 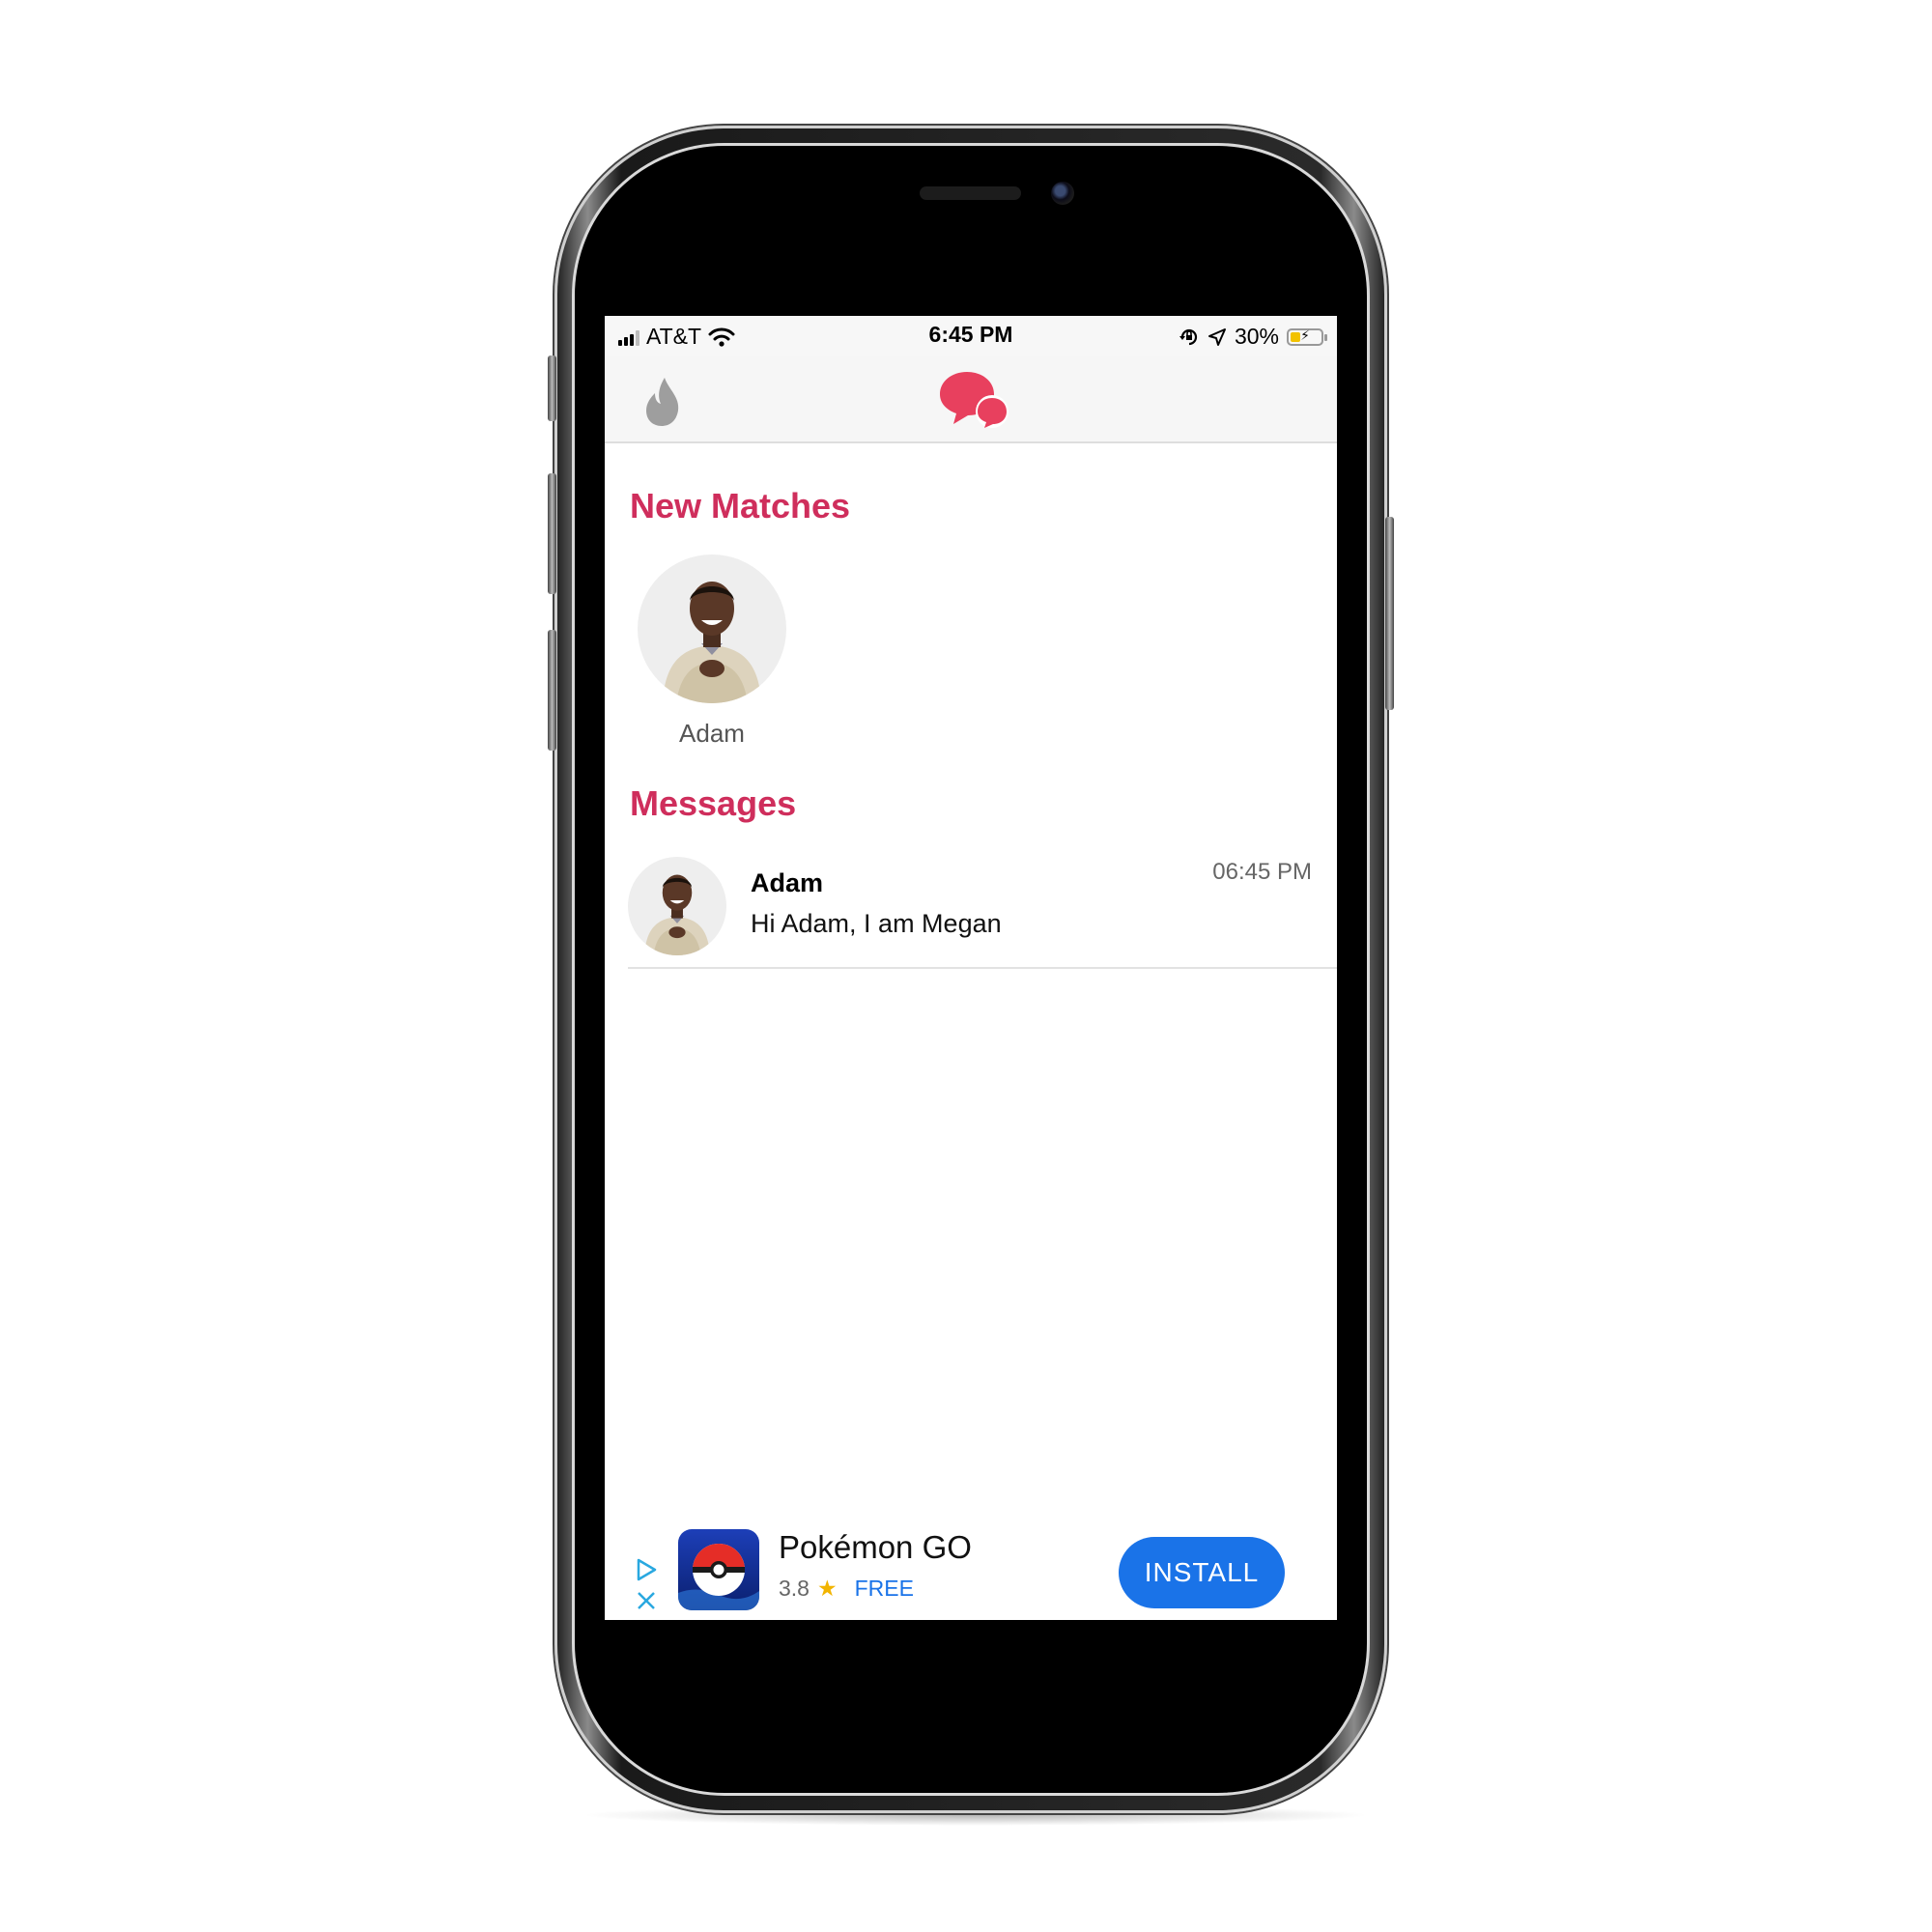 What do you see at coordinates (1062, 193) in the screenshot?
I see `front-camera` at bounding box center [1062, 193].